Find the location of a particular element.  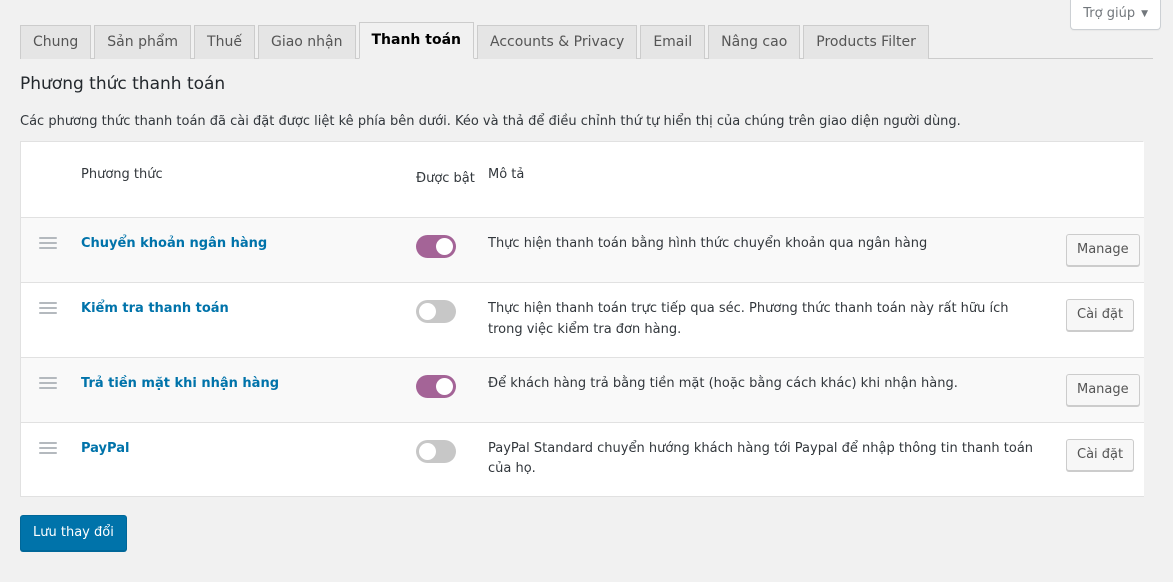

tab-thu: Thuế is located at coordinates (224, 42).